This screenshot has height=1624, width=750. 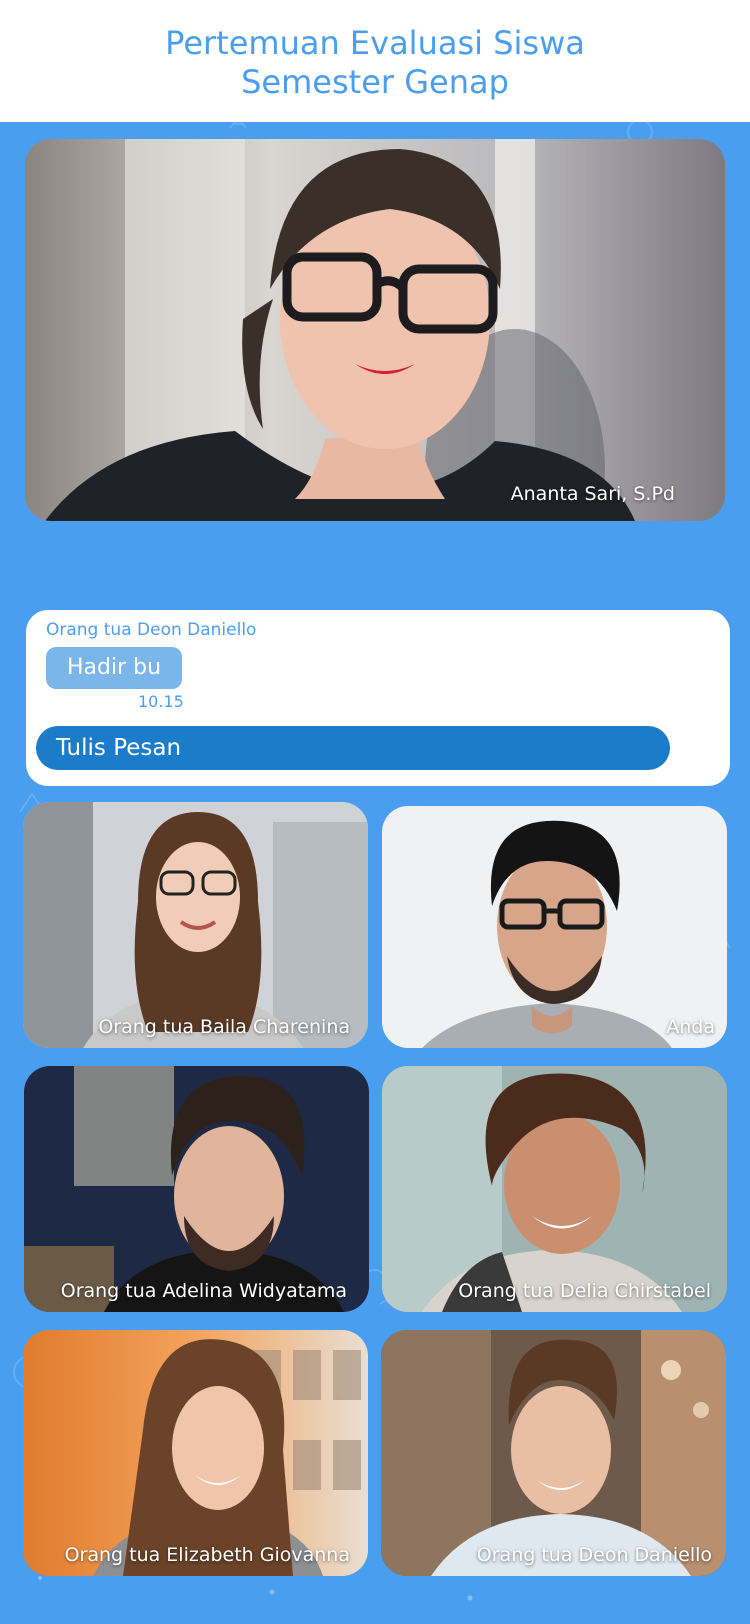 I want to click on participant-tile: Orang tua Elizabeth Giovanna, so click(x=195, y=1453).